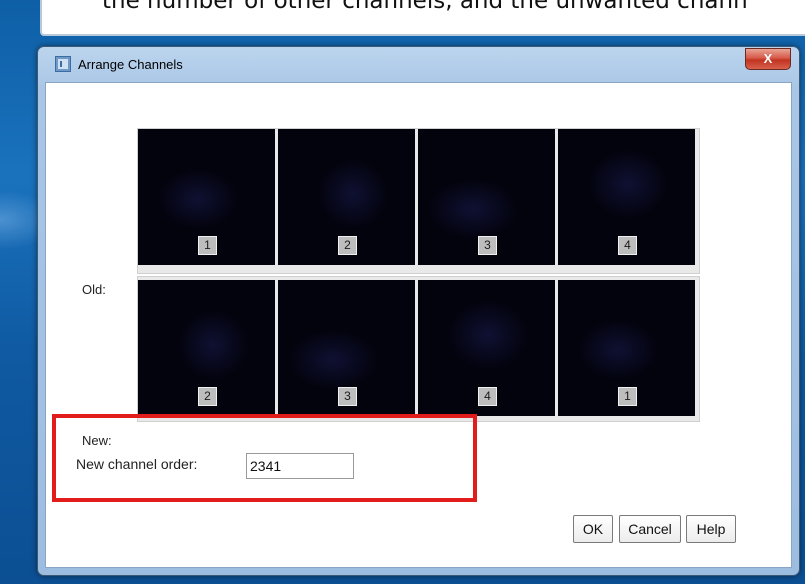 This screenshot has width=805, height=584. Describe the element at coordinates (593, 529) in the screenshot. I see `ok-button: OK` at that location.